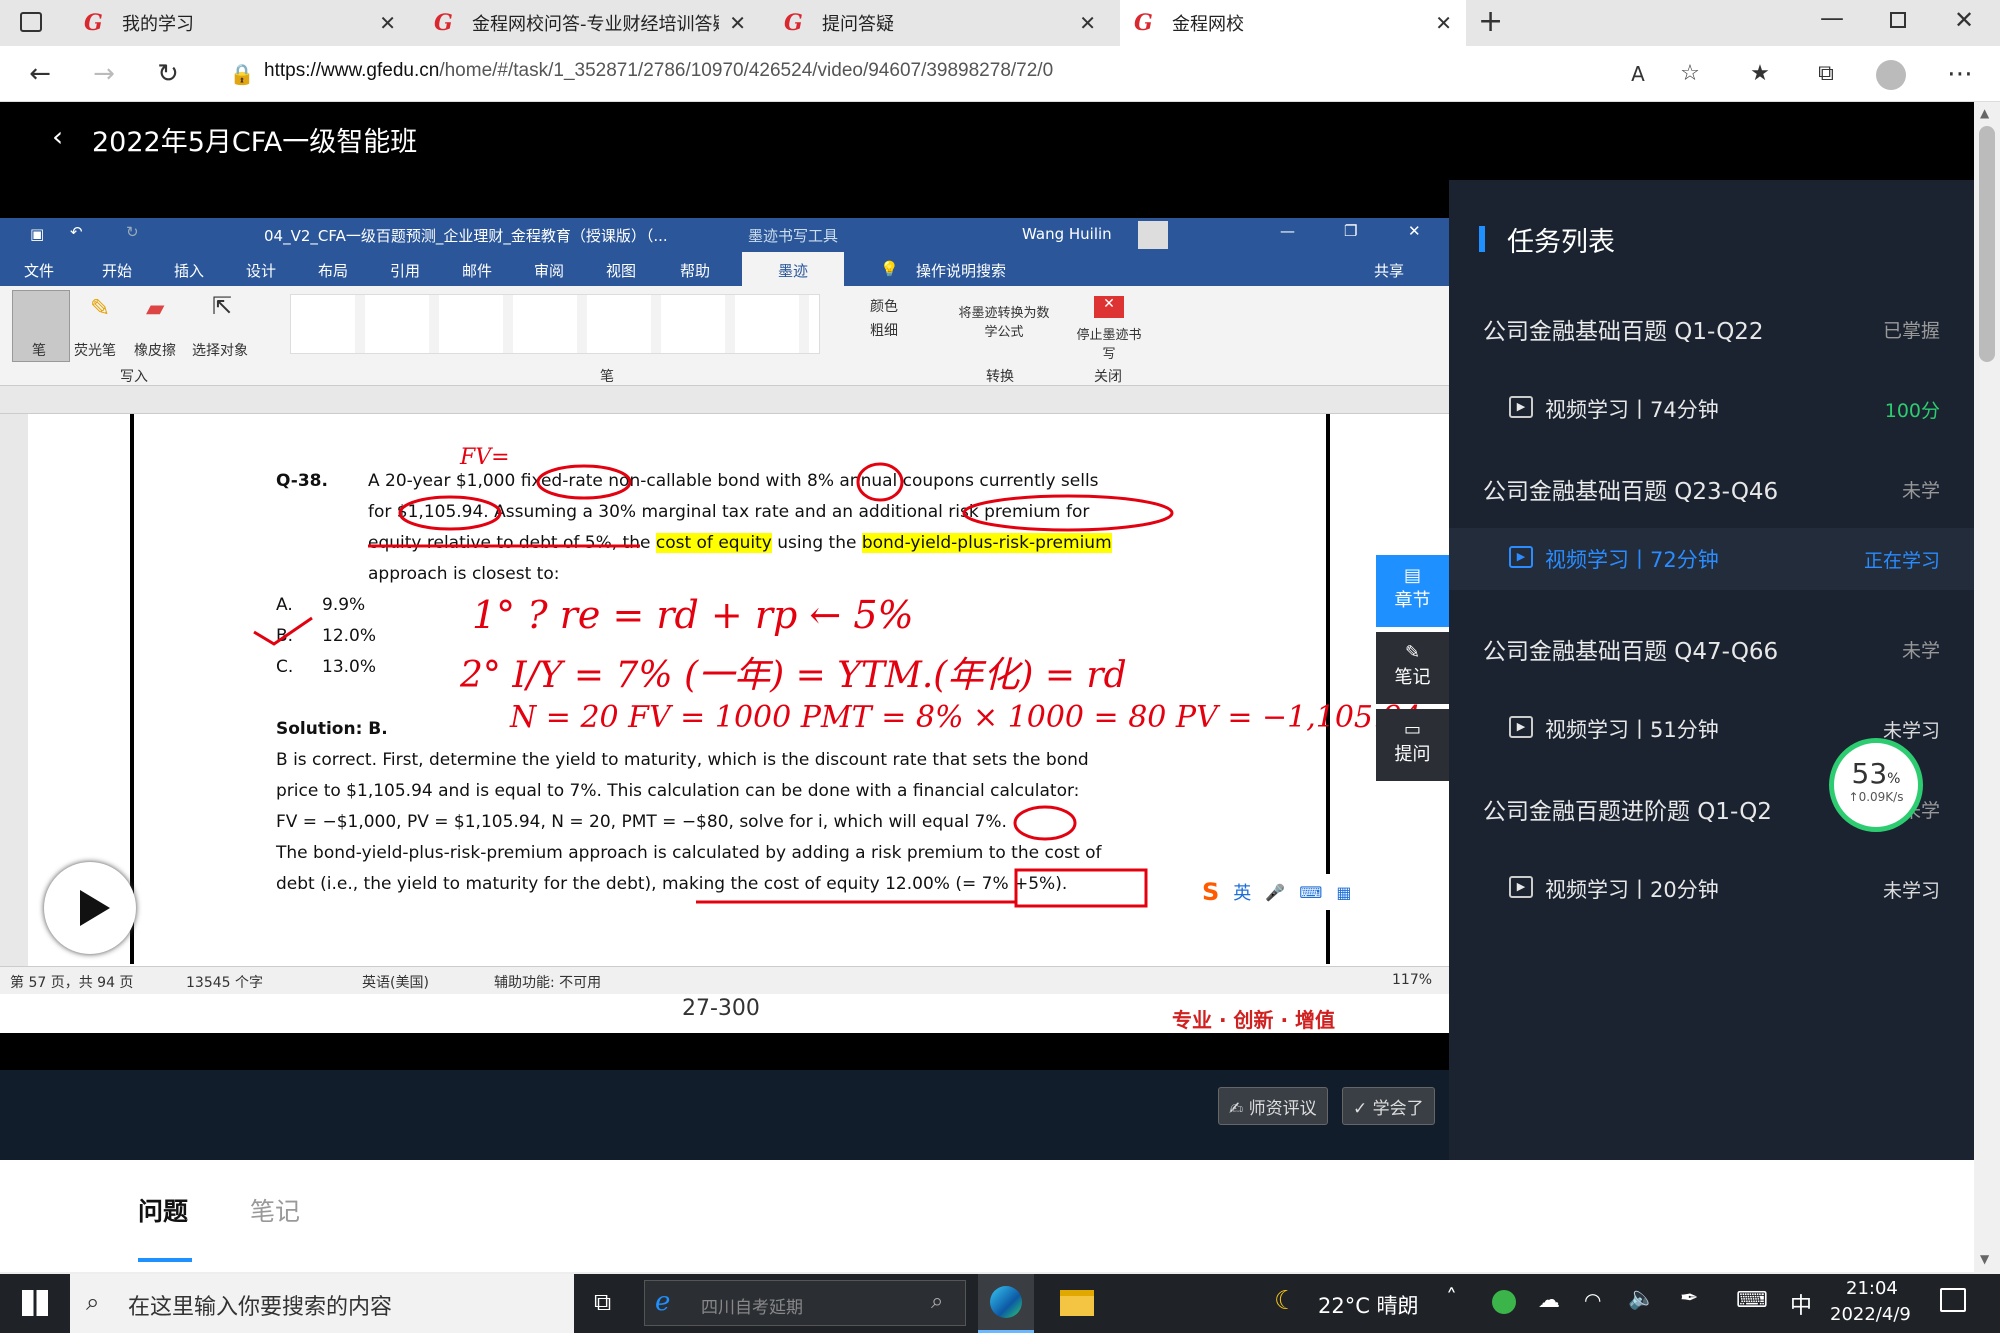  I want to click on chapter-item: 公司金融基础百题 Q23-Q46 未学, so click(1711, 490).